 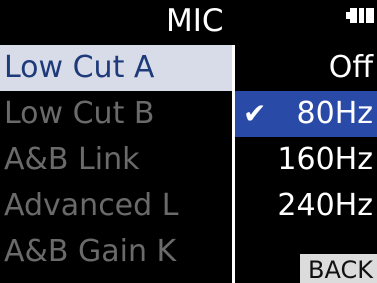 I want to click on checkmark-icon: ✔, so click(x=255, y=113).